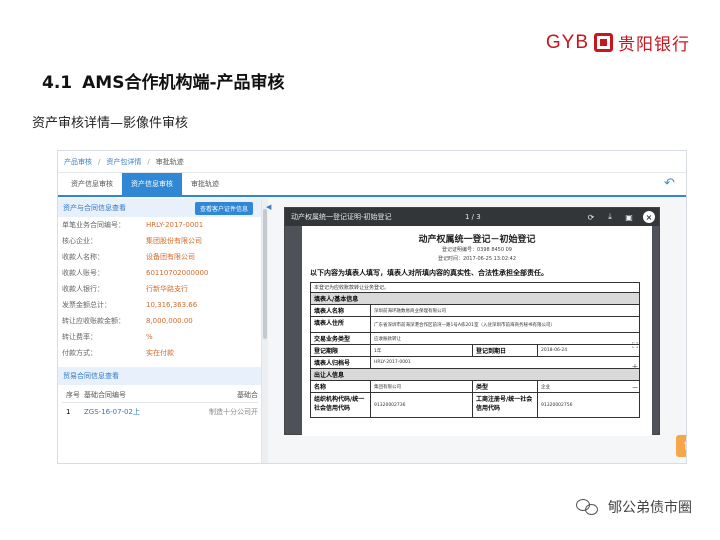  Describe the element at coordinates (127, 321) in the screenshot. I see `field-transfer-amount: 转让应收账款金额： 8,000,000.00` at that location.